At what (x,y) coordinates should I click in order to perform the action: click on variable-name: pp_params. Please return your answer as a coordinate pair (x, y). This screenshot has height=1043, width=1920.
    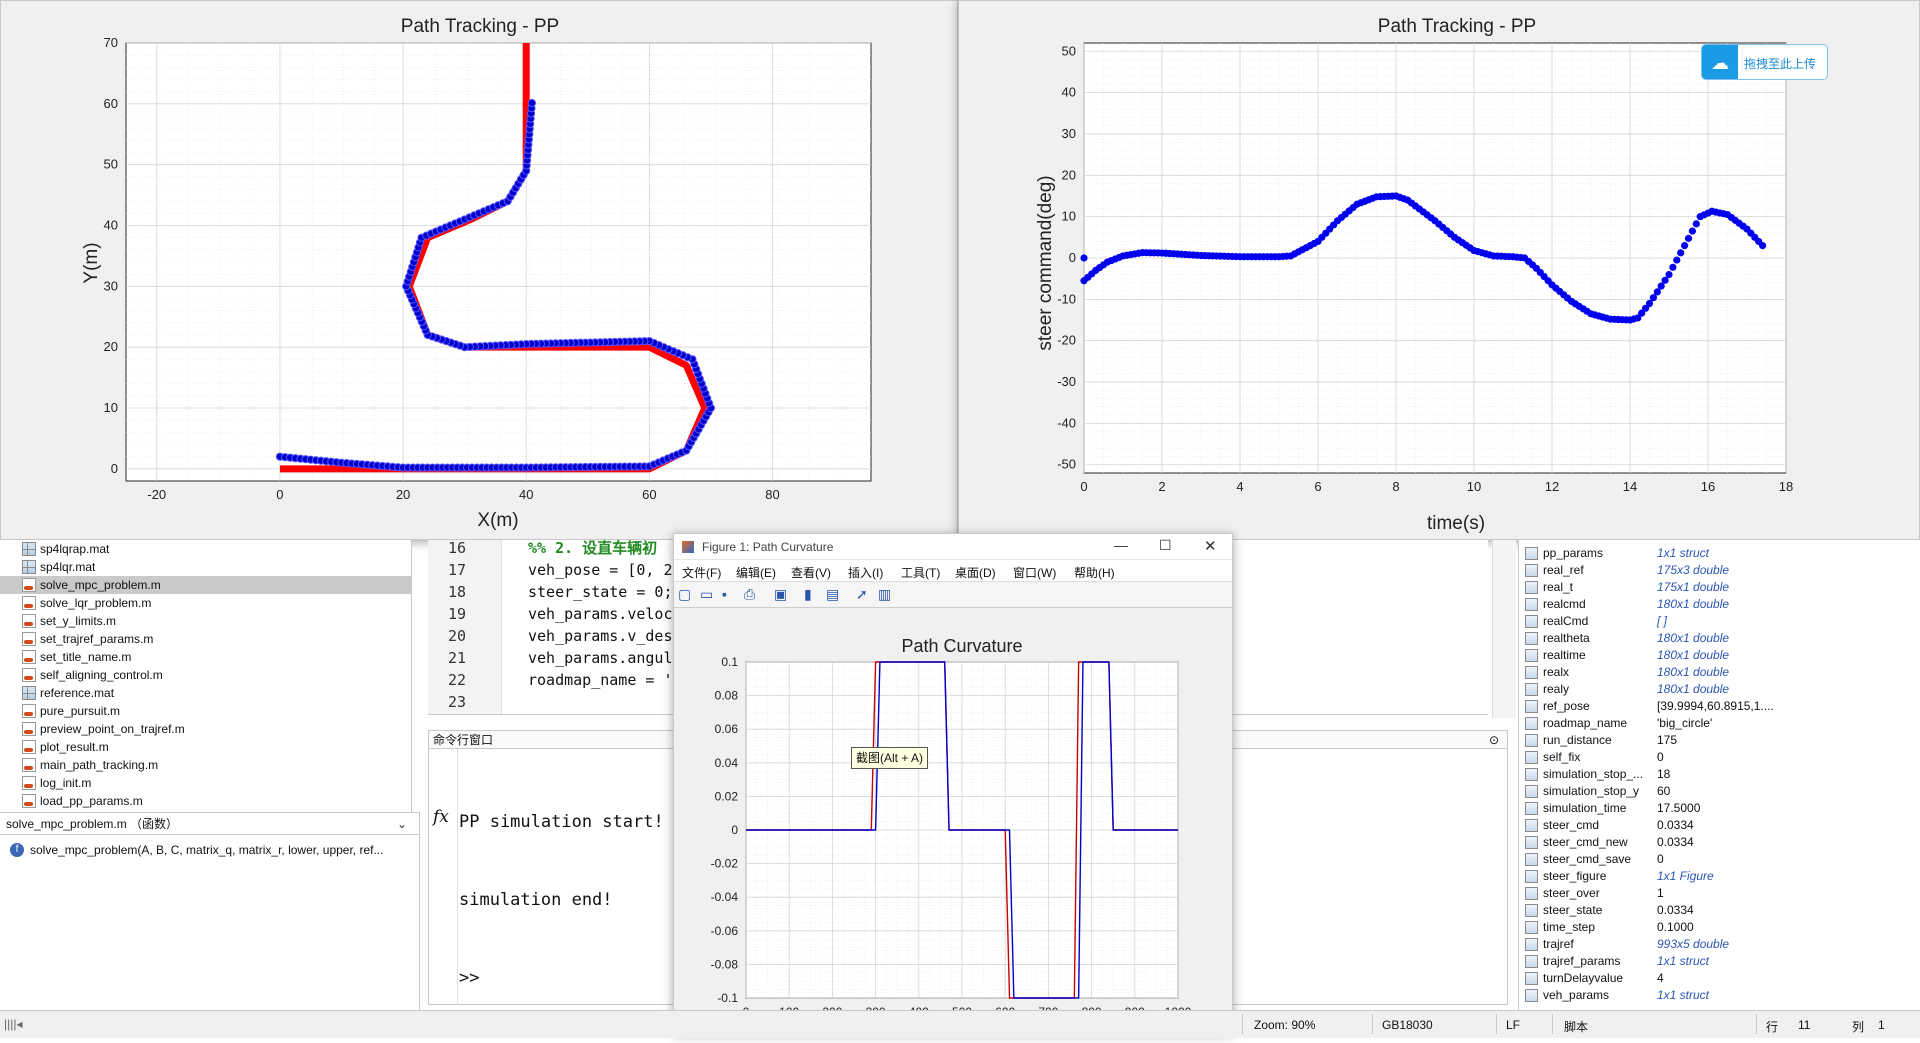
    Looking at the image, I should click on (1573, 553).